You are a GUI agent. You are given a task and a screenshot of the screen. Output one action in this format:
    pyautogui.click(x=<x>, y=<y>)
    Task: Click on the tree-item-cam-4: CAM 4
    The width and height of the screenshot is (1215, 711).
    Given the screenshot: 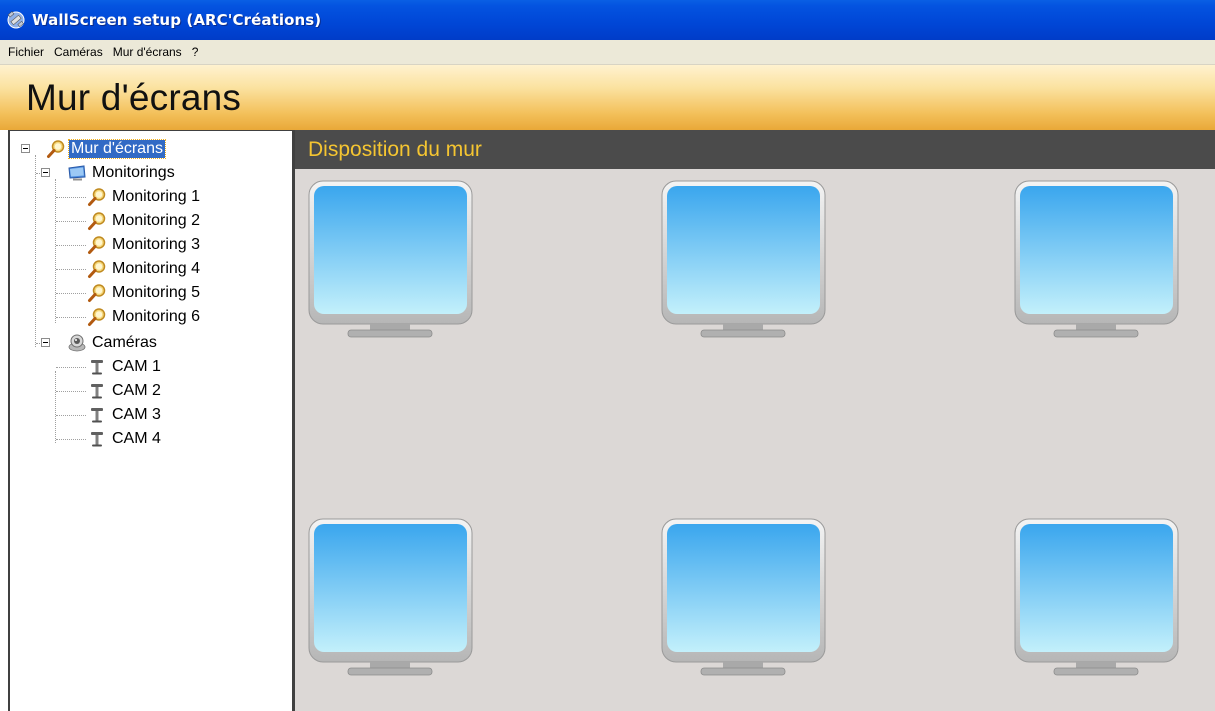 What is the action you would take?
    pyautogui.click(x=125, y=439)
    